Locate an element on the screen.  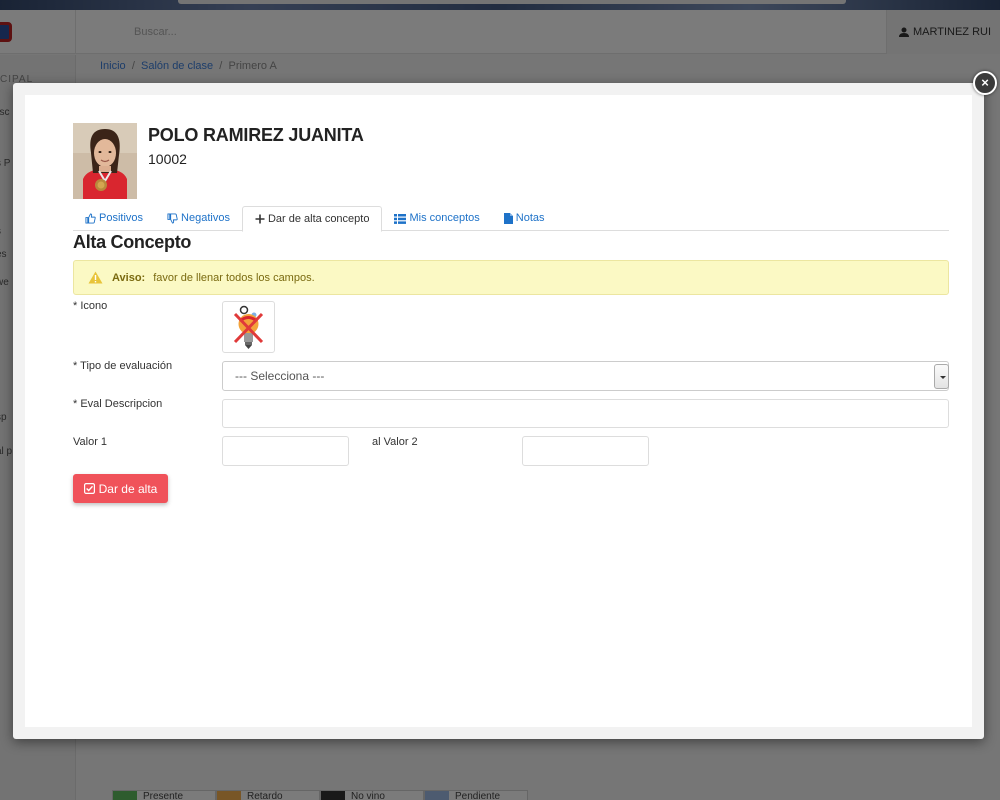
warning-alert: Aviso: favor de llenar todos los campos. is located at coordinates (511, 277).